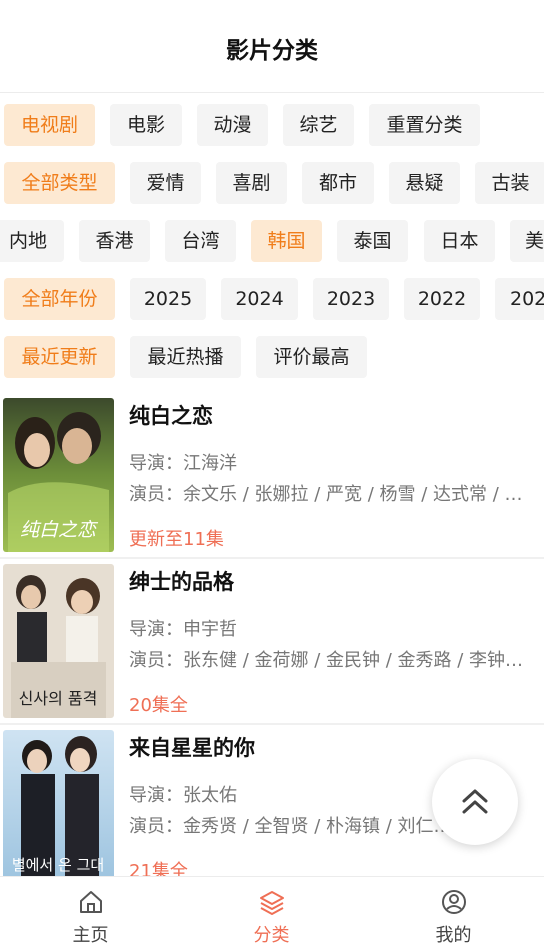 The width and height of the screenshot is (544, 950). I want to click on poster-title-text: 纯白之恋, so click(59, 530).